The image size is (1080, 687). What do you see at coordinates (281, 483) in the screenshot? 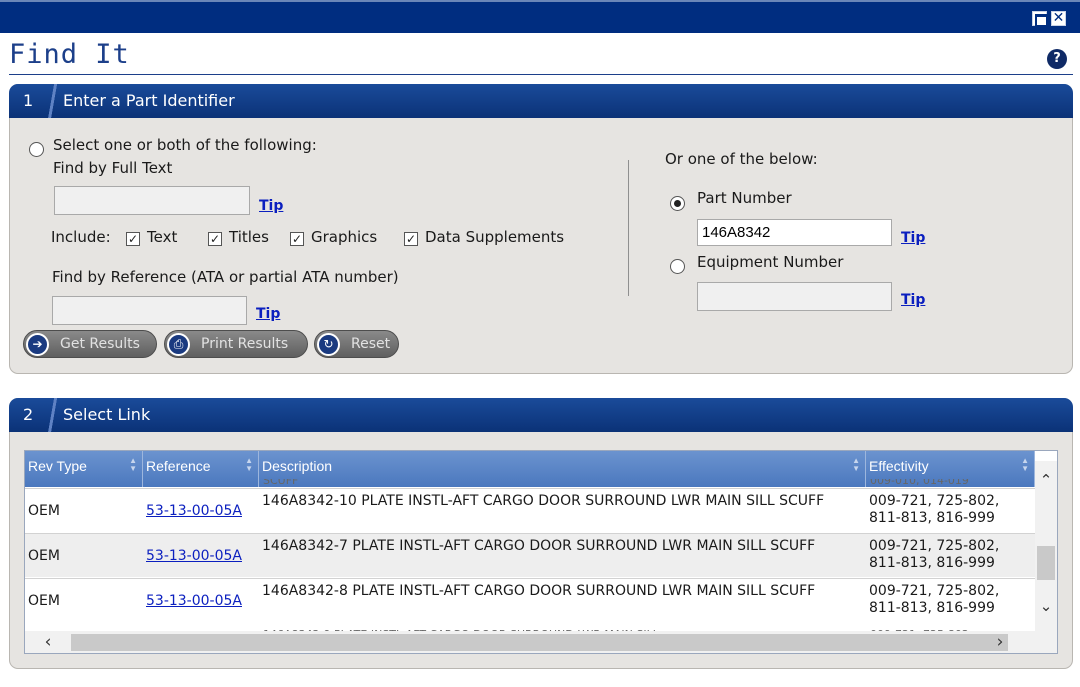
I see `partial-row-top-description: SCUFF` at bounding box center [281, 483].